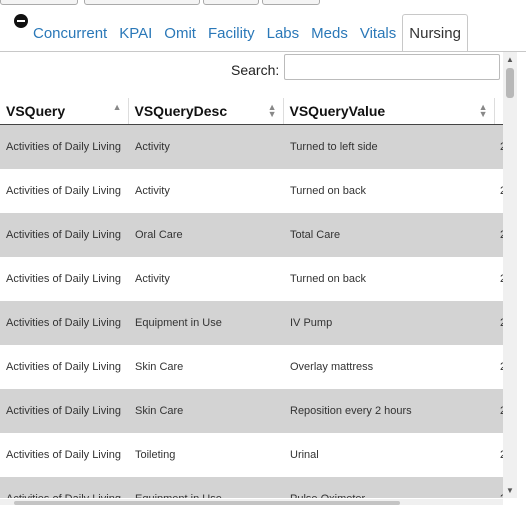 The width and height of the screenshot is (526, 505). I want to click on tab-kpai: KPAI, so click(135, 33).